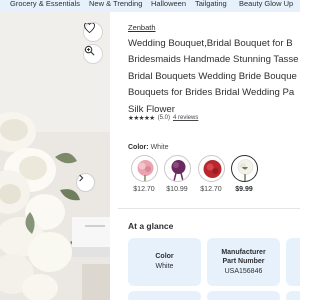 Image resolution: width=320 pixels, height=300 pixels. I want to click on swatch-price-red: $12.70, so click(211, 189).